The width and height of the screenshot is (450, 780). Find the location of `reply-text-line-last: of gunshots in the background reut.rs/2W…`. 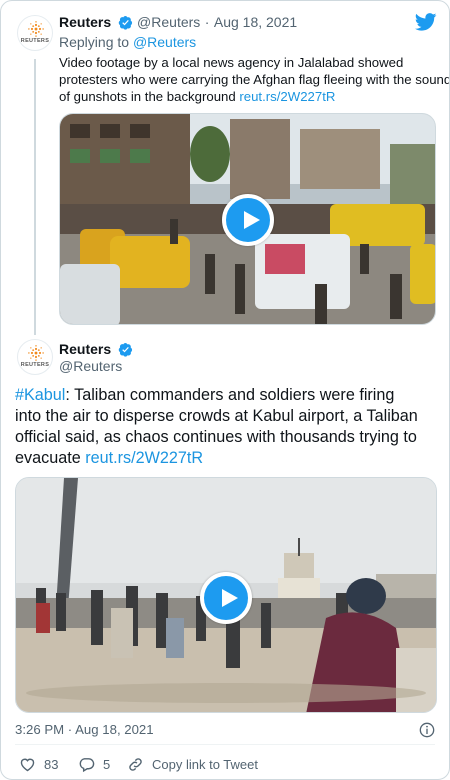

reply-text-line-last: of gunshots in the background reut.rs/2W… is located at coordinates (254, 96).